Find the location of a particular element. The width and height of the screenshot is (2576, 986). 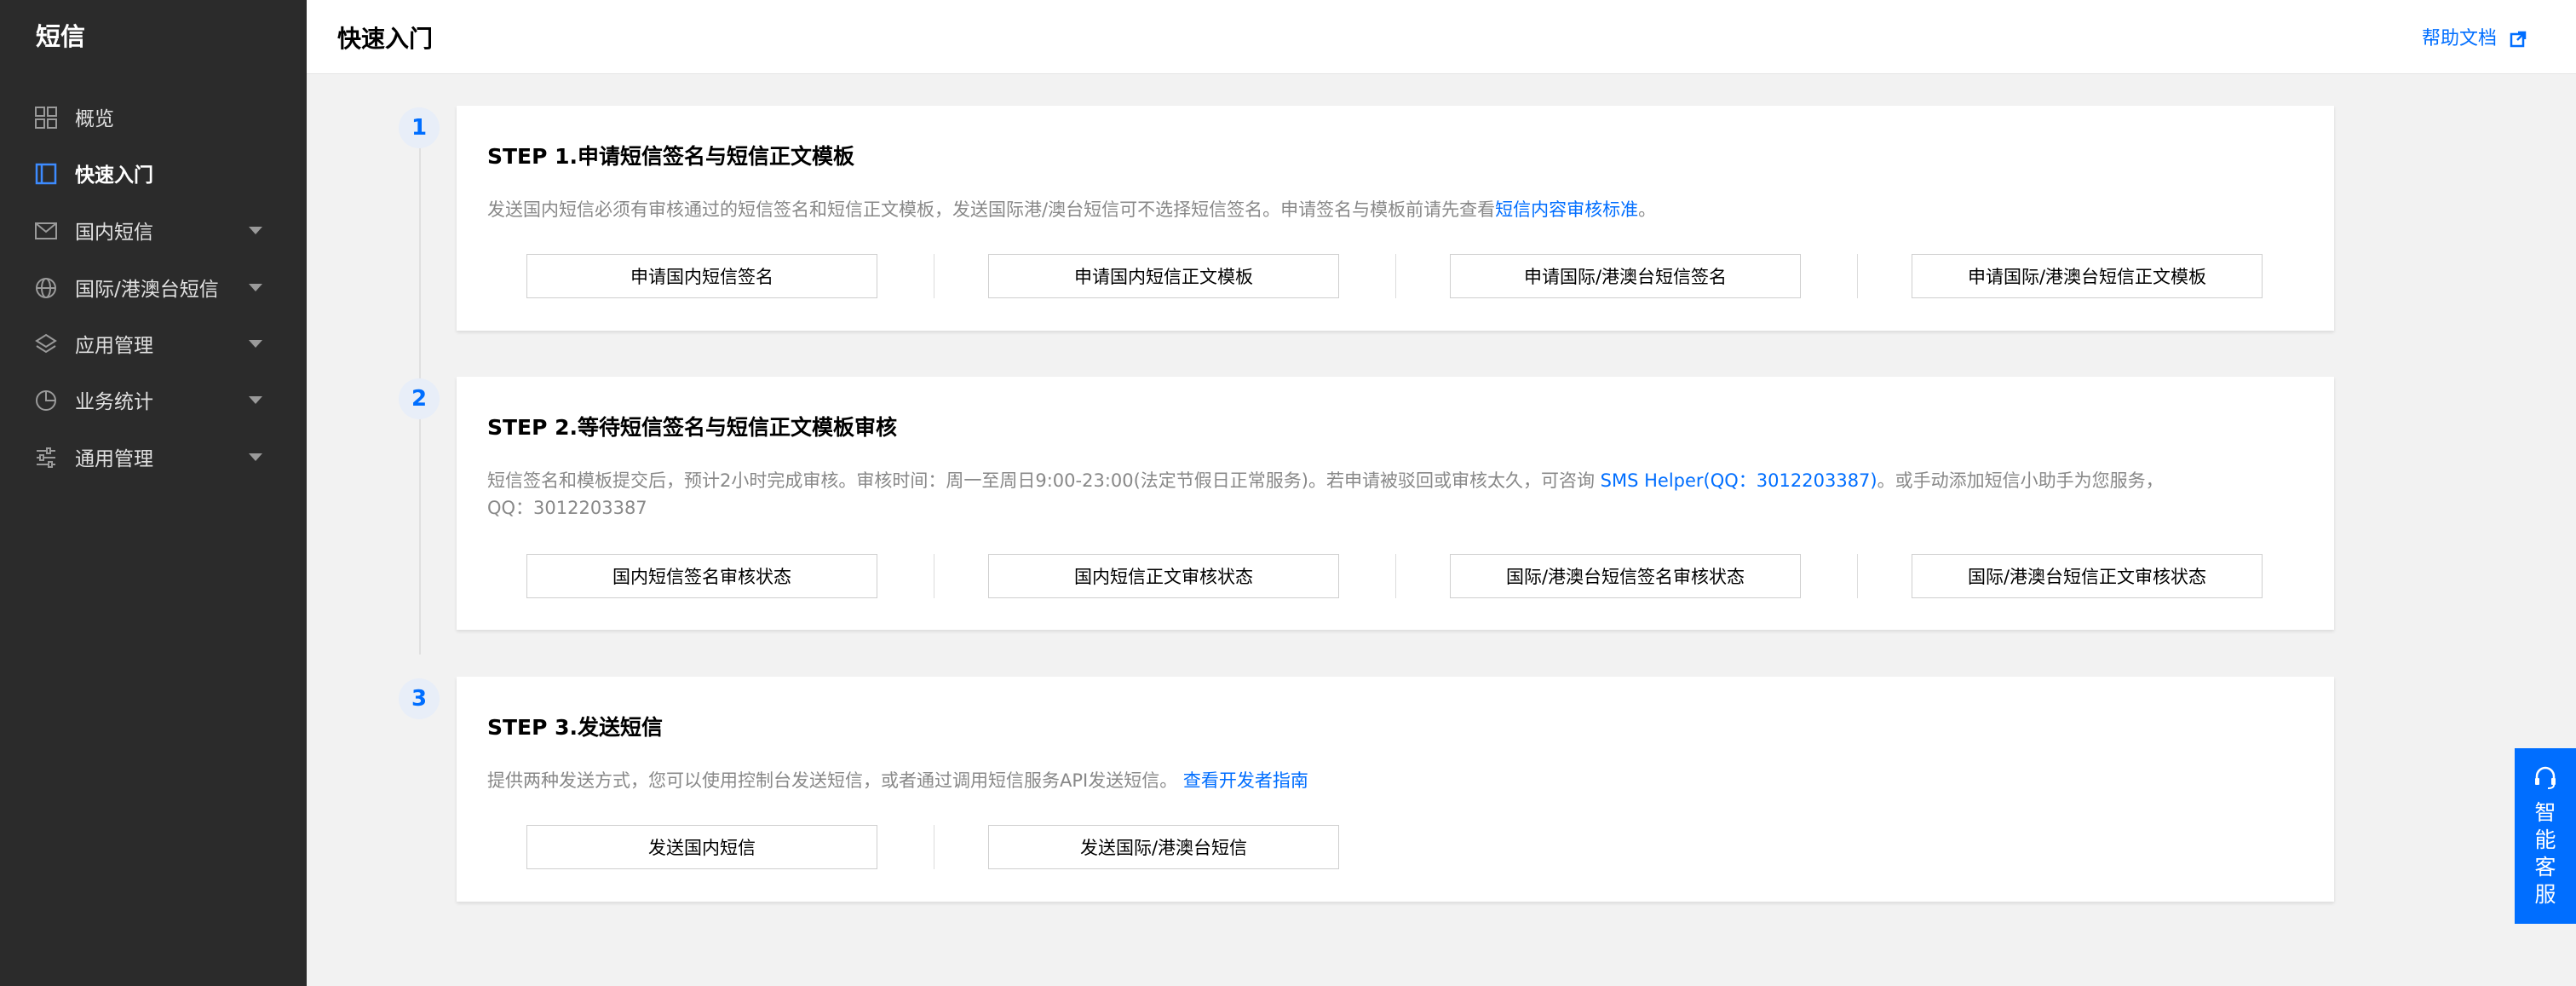

sidebar-item-international-sms: 国际/港澳台短信 is located at coordinates (154, 287).